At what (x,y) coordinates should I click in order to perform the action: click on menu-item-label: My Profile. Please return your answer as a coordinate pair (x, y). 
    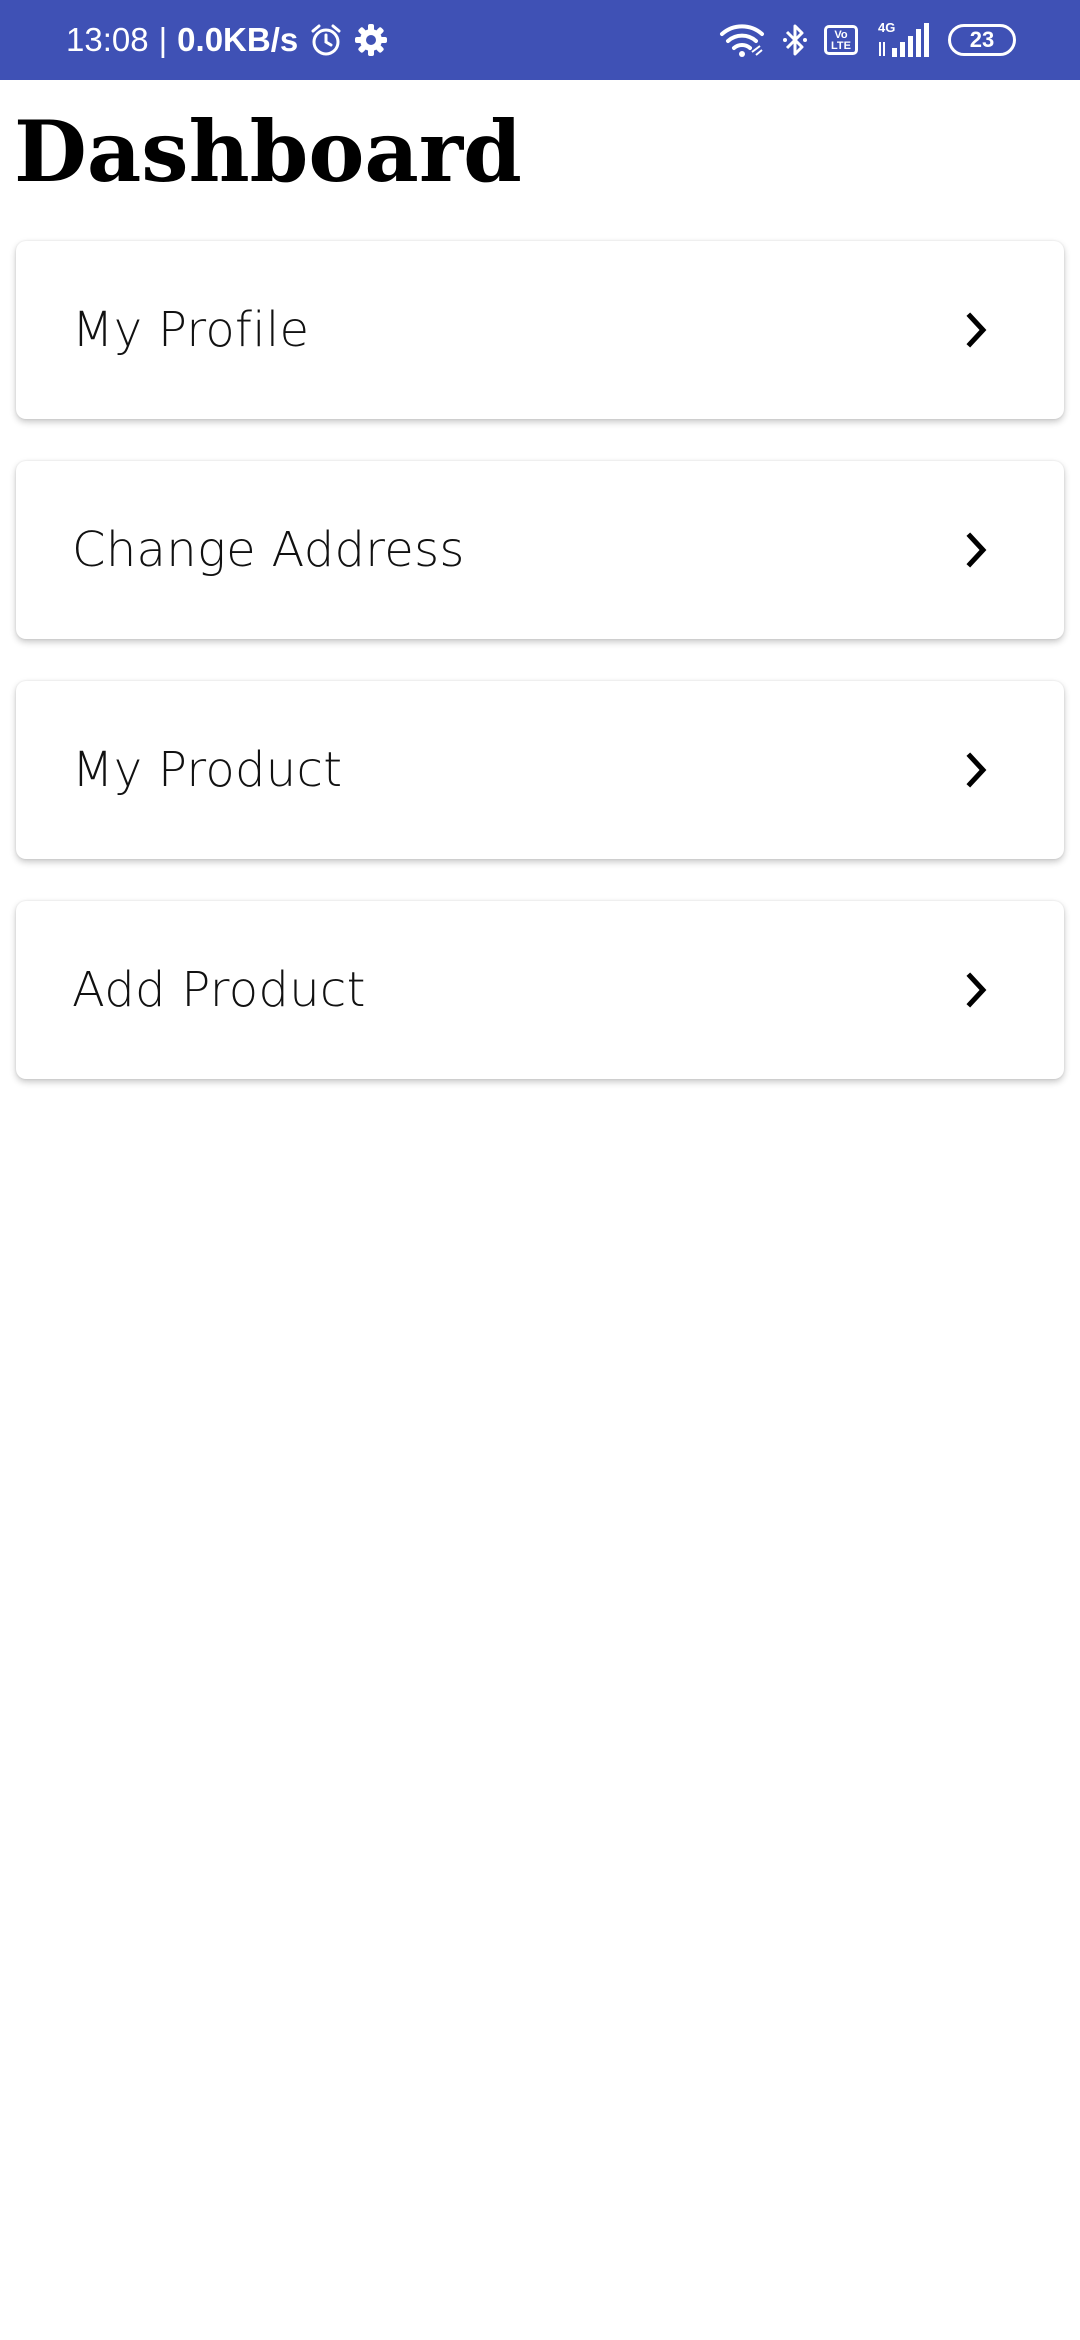
    Looking at the image, I should click on (191, 330).